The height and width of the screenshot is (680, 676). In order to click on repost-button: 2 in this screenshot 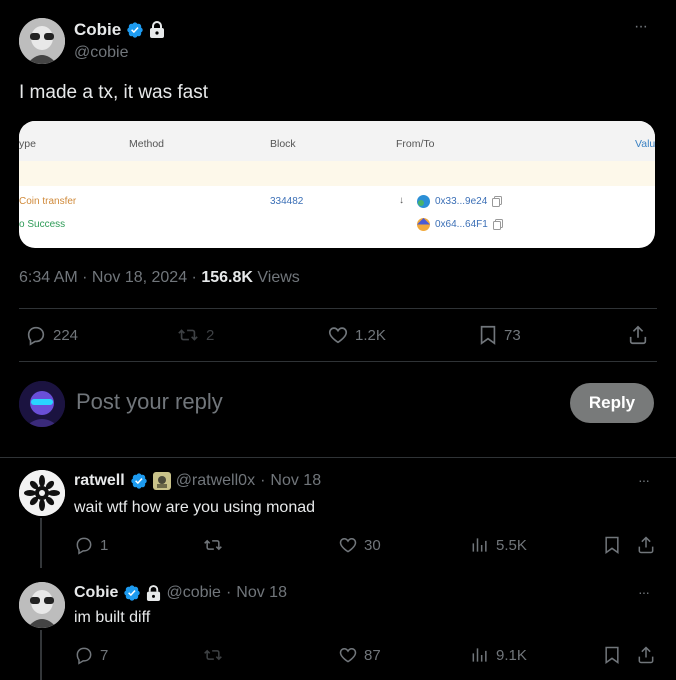, I will do `click(195, 335)`.